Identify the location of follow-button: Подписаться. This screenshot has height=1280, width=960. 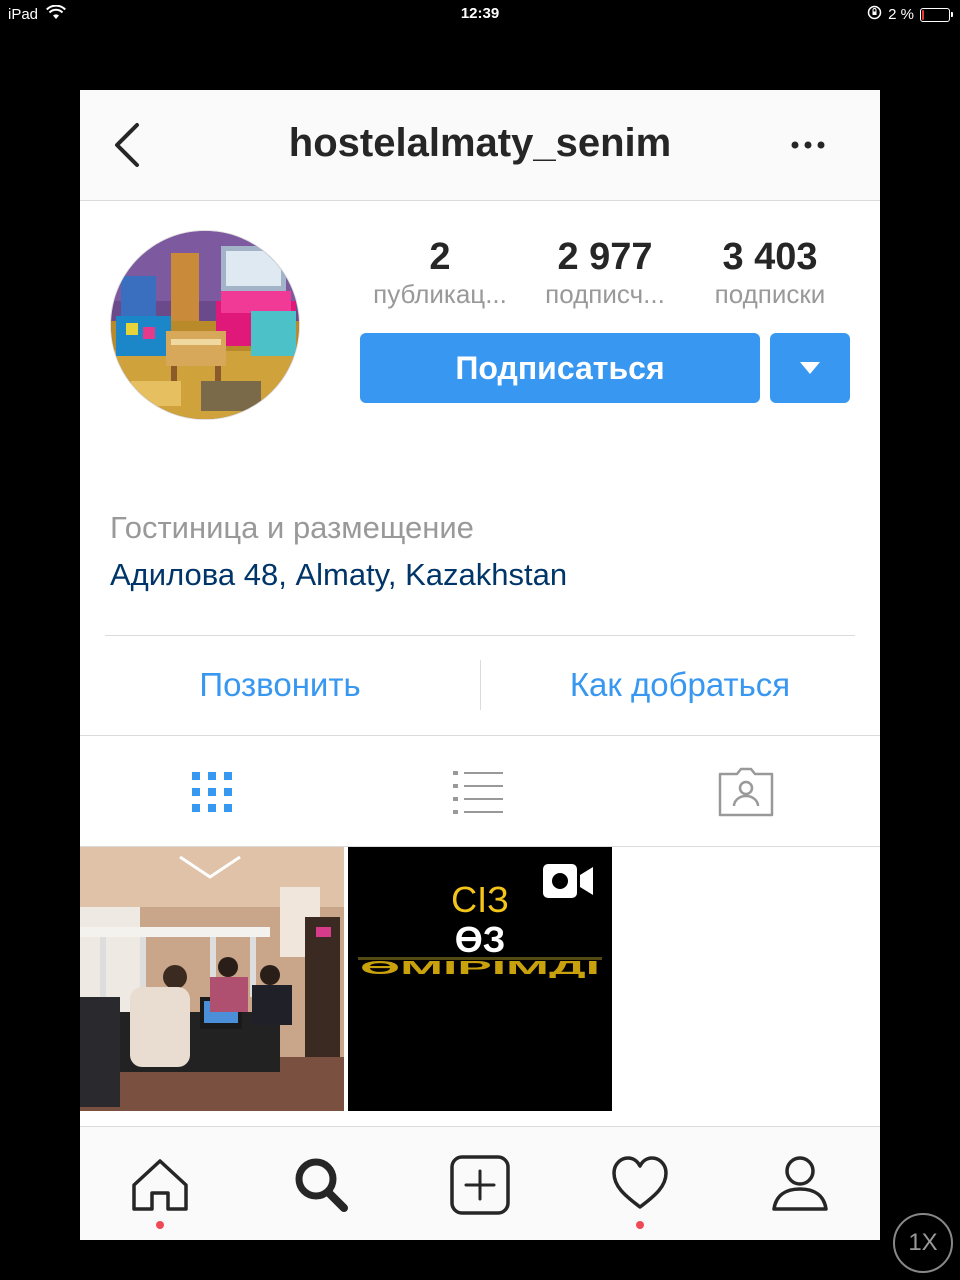
(560, 368).